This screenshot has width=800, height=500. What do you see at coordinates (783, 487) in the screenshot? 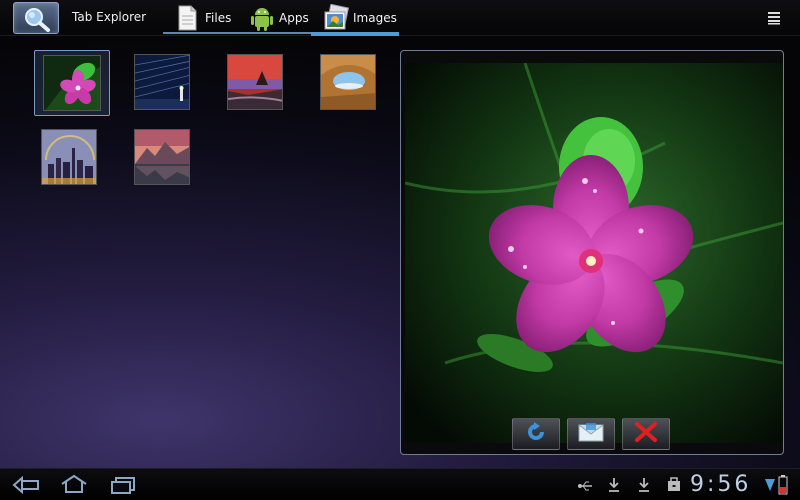
I see `battery-icon` at bounding box center [783, 487].